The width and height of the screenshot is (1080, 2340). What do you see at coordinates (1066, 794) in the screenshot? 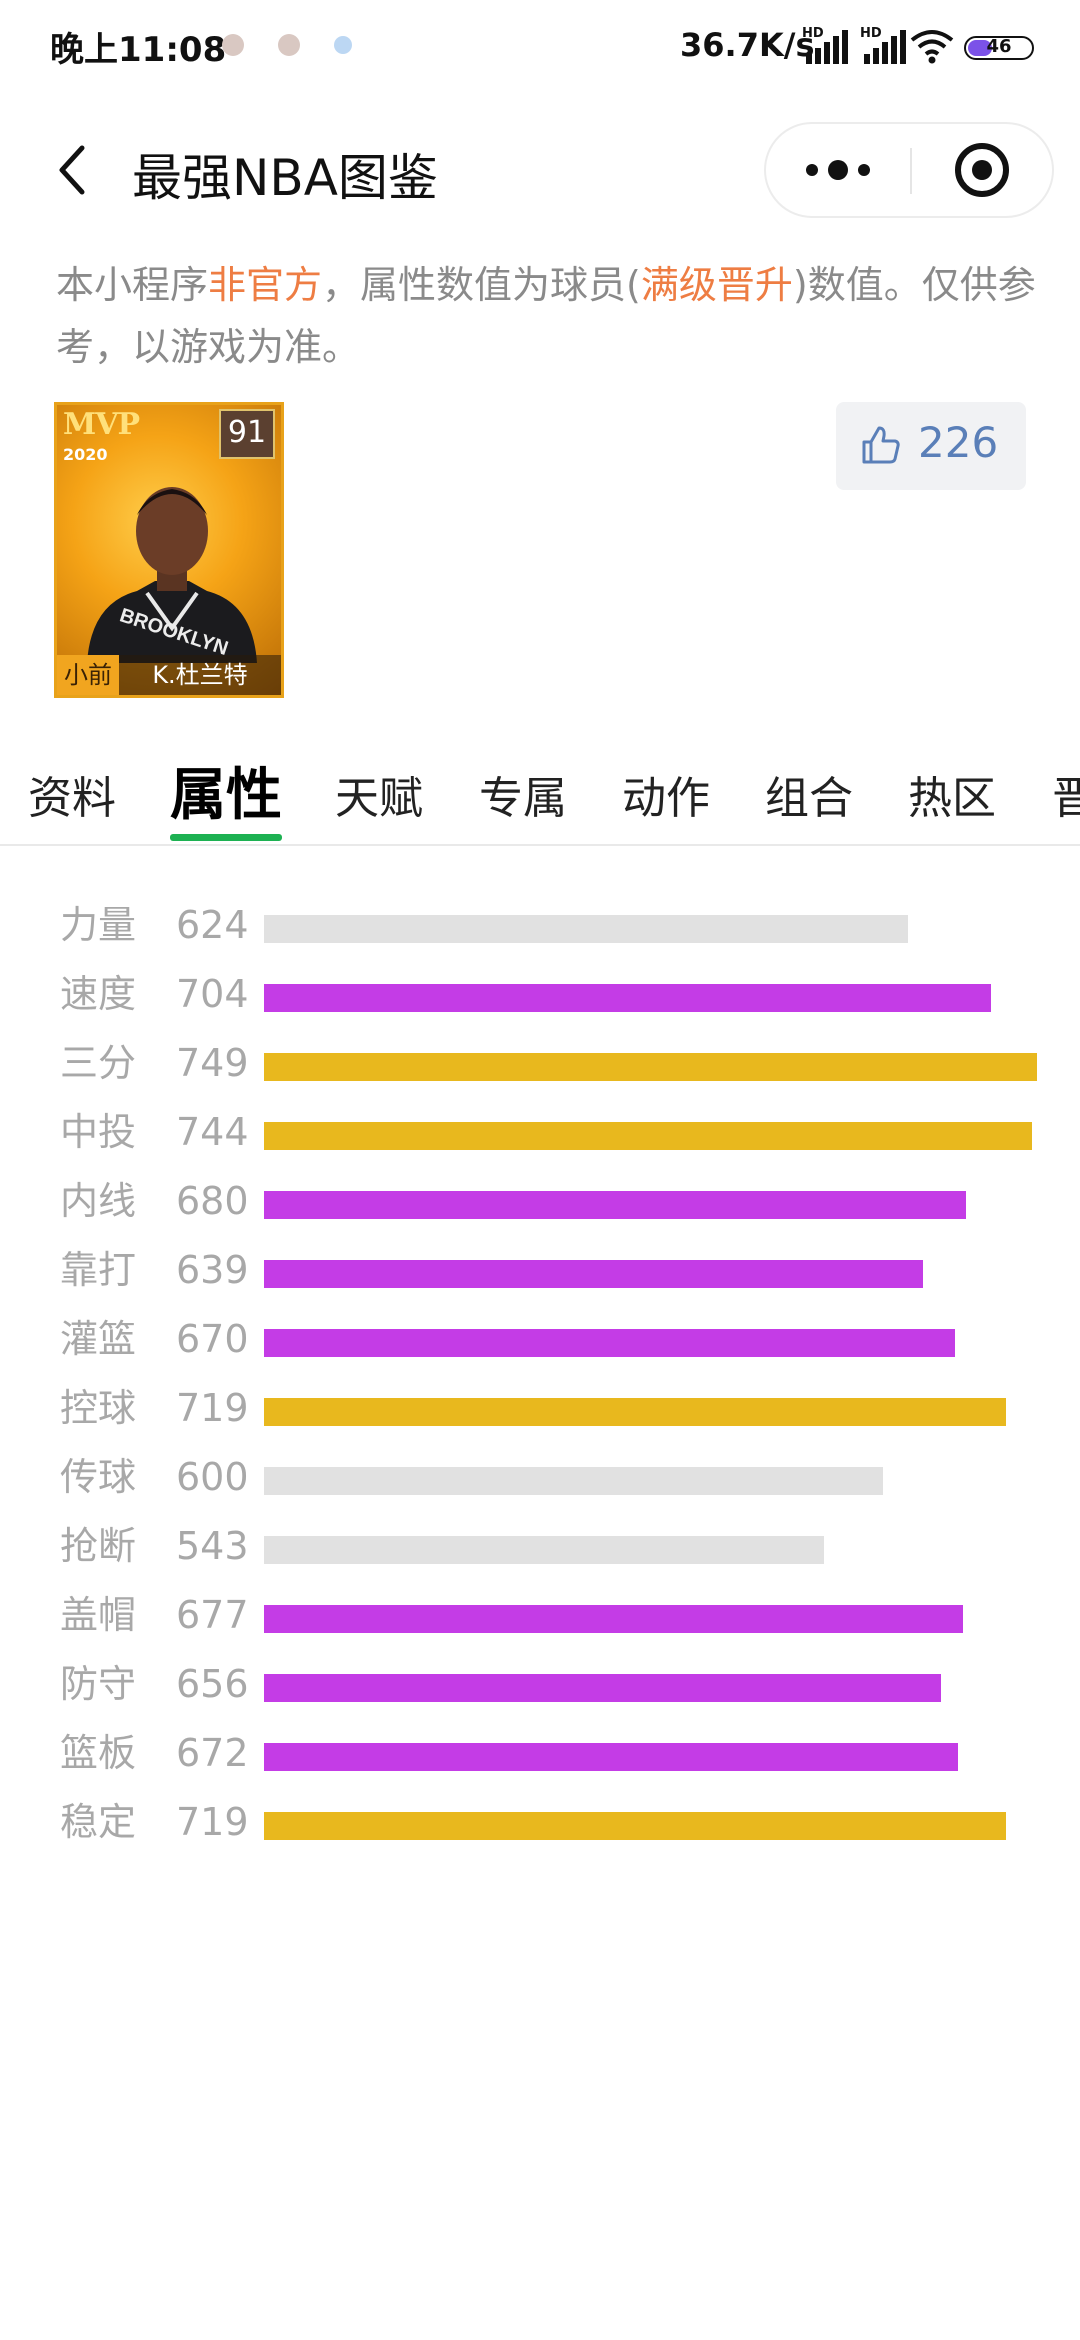
I see `tab-promotion: 晋` at bounding box center [1066, 794].